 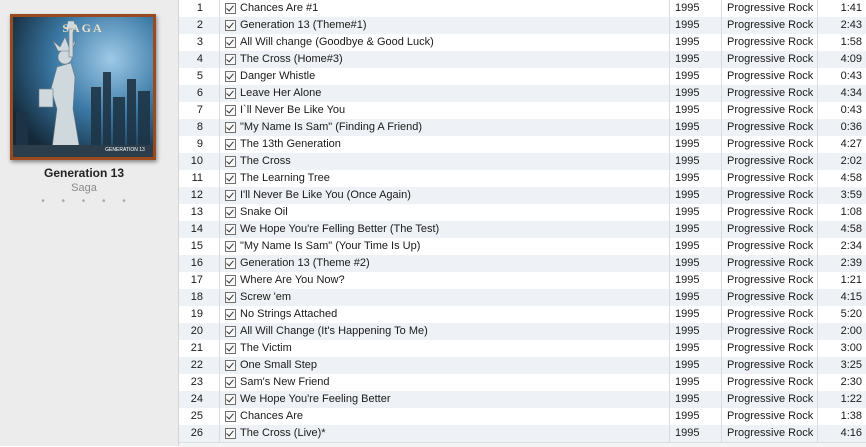 I want to click on track-row: 25 Chances Are 1995 Progressive Rock 1:38, so click(x=522, y=416).